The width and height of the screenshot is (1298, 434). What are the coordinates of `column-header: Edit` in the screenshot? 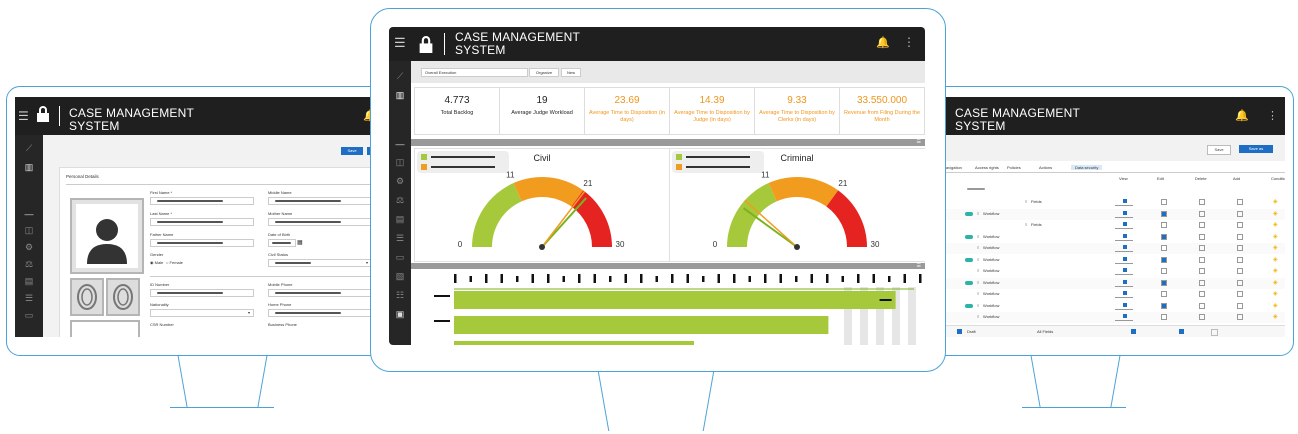 It's located at (1160, 178).